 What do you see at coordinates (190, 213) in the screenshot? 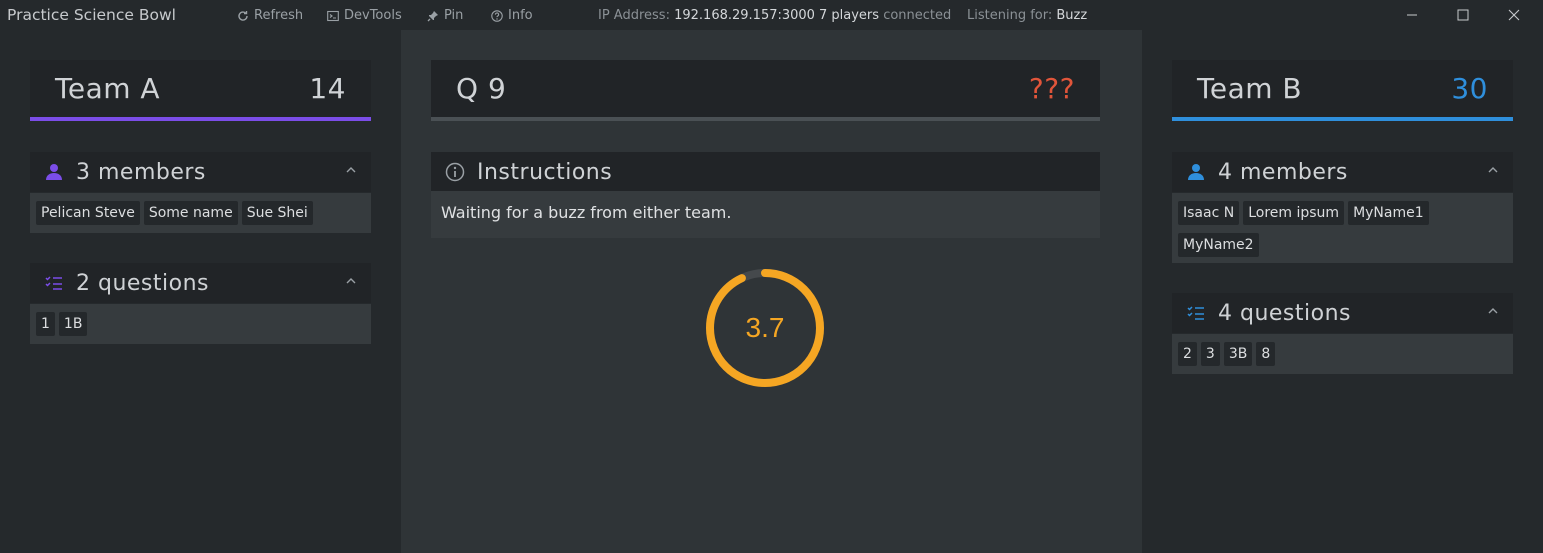
I see `member-chip: Some name` at bounding box center [190, 213].